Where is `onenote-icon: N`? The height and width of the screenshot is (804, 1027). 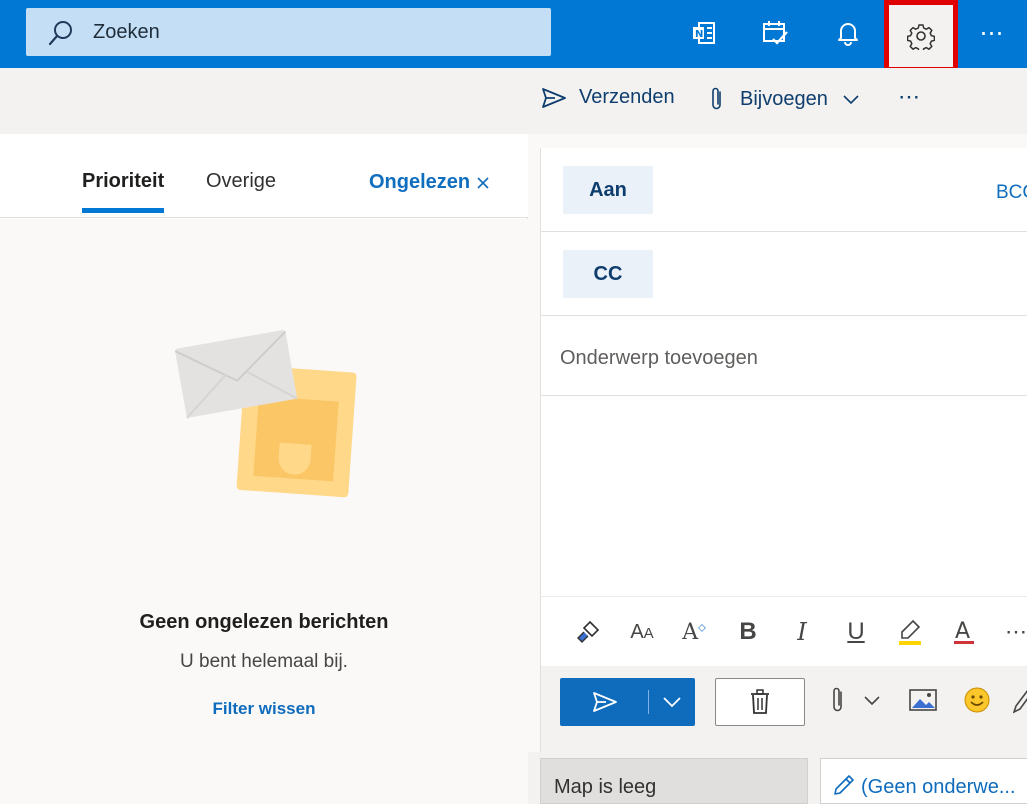
onenote-icon: N is located at coordinates (704, 33).